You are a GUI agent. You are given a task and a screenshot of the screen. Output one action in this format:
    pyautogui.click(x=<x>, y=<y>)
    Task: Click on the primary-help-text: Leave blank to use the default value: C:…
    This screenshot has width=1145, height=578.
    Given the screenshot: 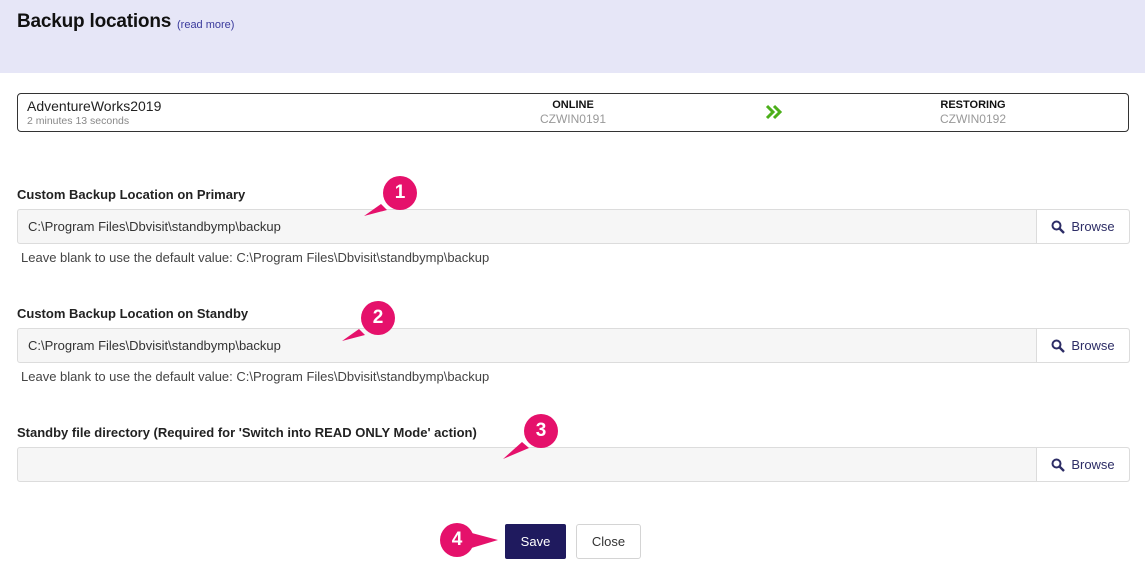 What is the action you would take?
    pyautogui.click(x=255, y=257)
    